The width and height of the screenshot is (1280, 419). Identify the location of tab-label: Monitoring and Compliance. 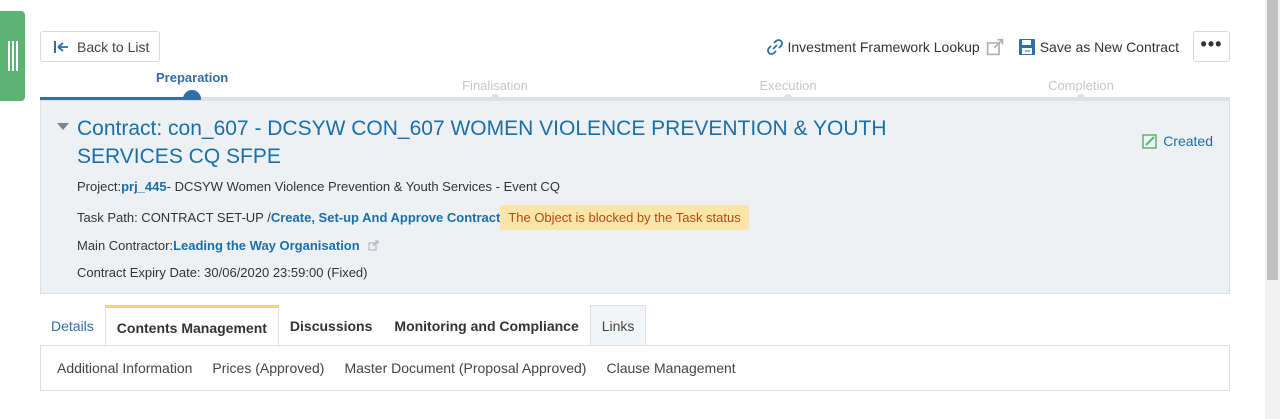
(486, 325).